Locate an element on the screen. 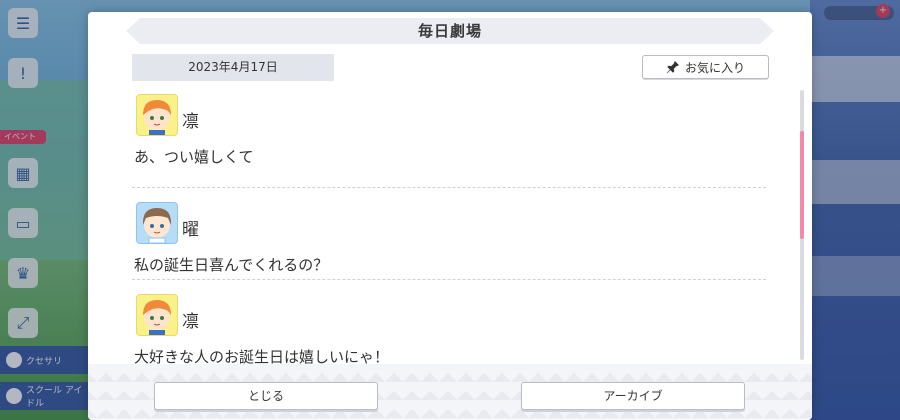 Image resolution: width=900 pixels, height=420 pixels. speaker-name: 曜 is located at coordinates (190, 230).